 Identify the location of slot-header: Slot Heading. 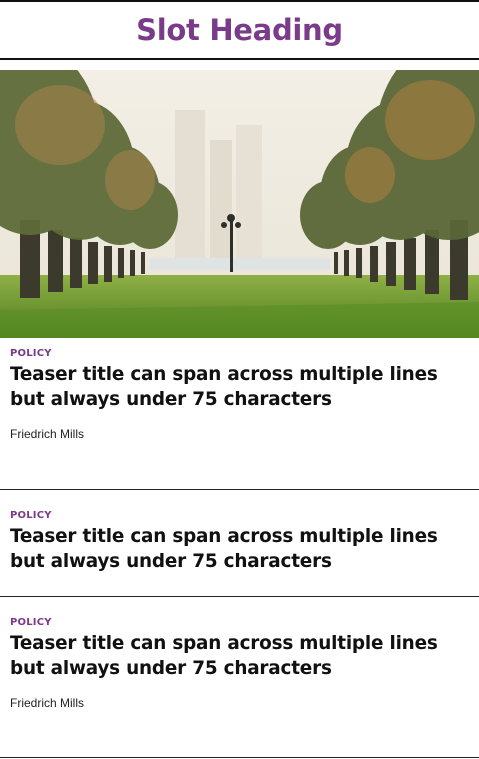
(239, 30).